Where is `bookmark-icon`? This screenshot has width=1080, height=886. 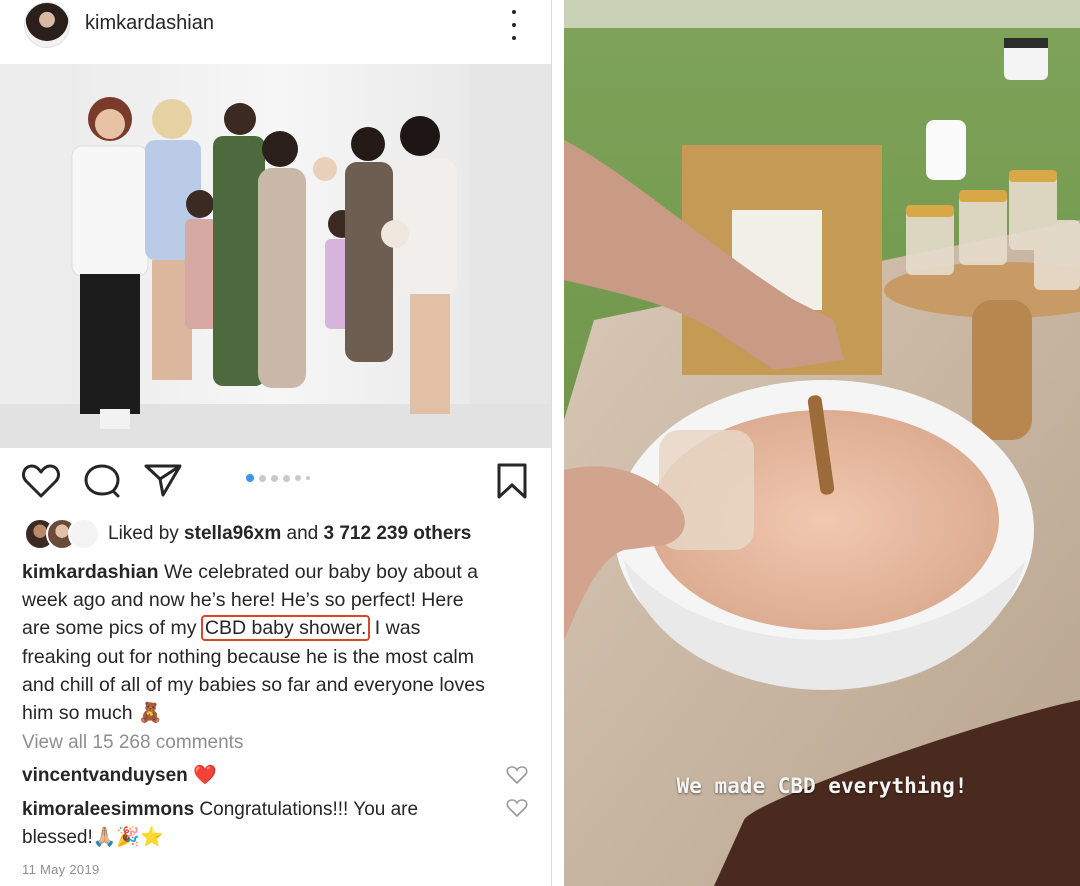 bookmark-icon is located at coordinates (512, 481).